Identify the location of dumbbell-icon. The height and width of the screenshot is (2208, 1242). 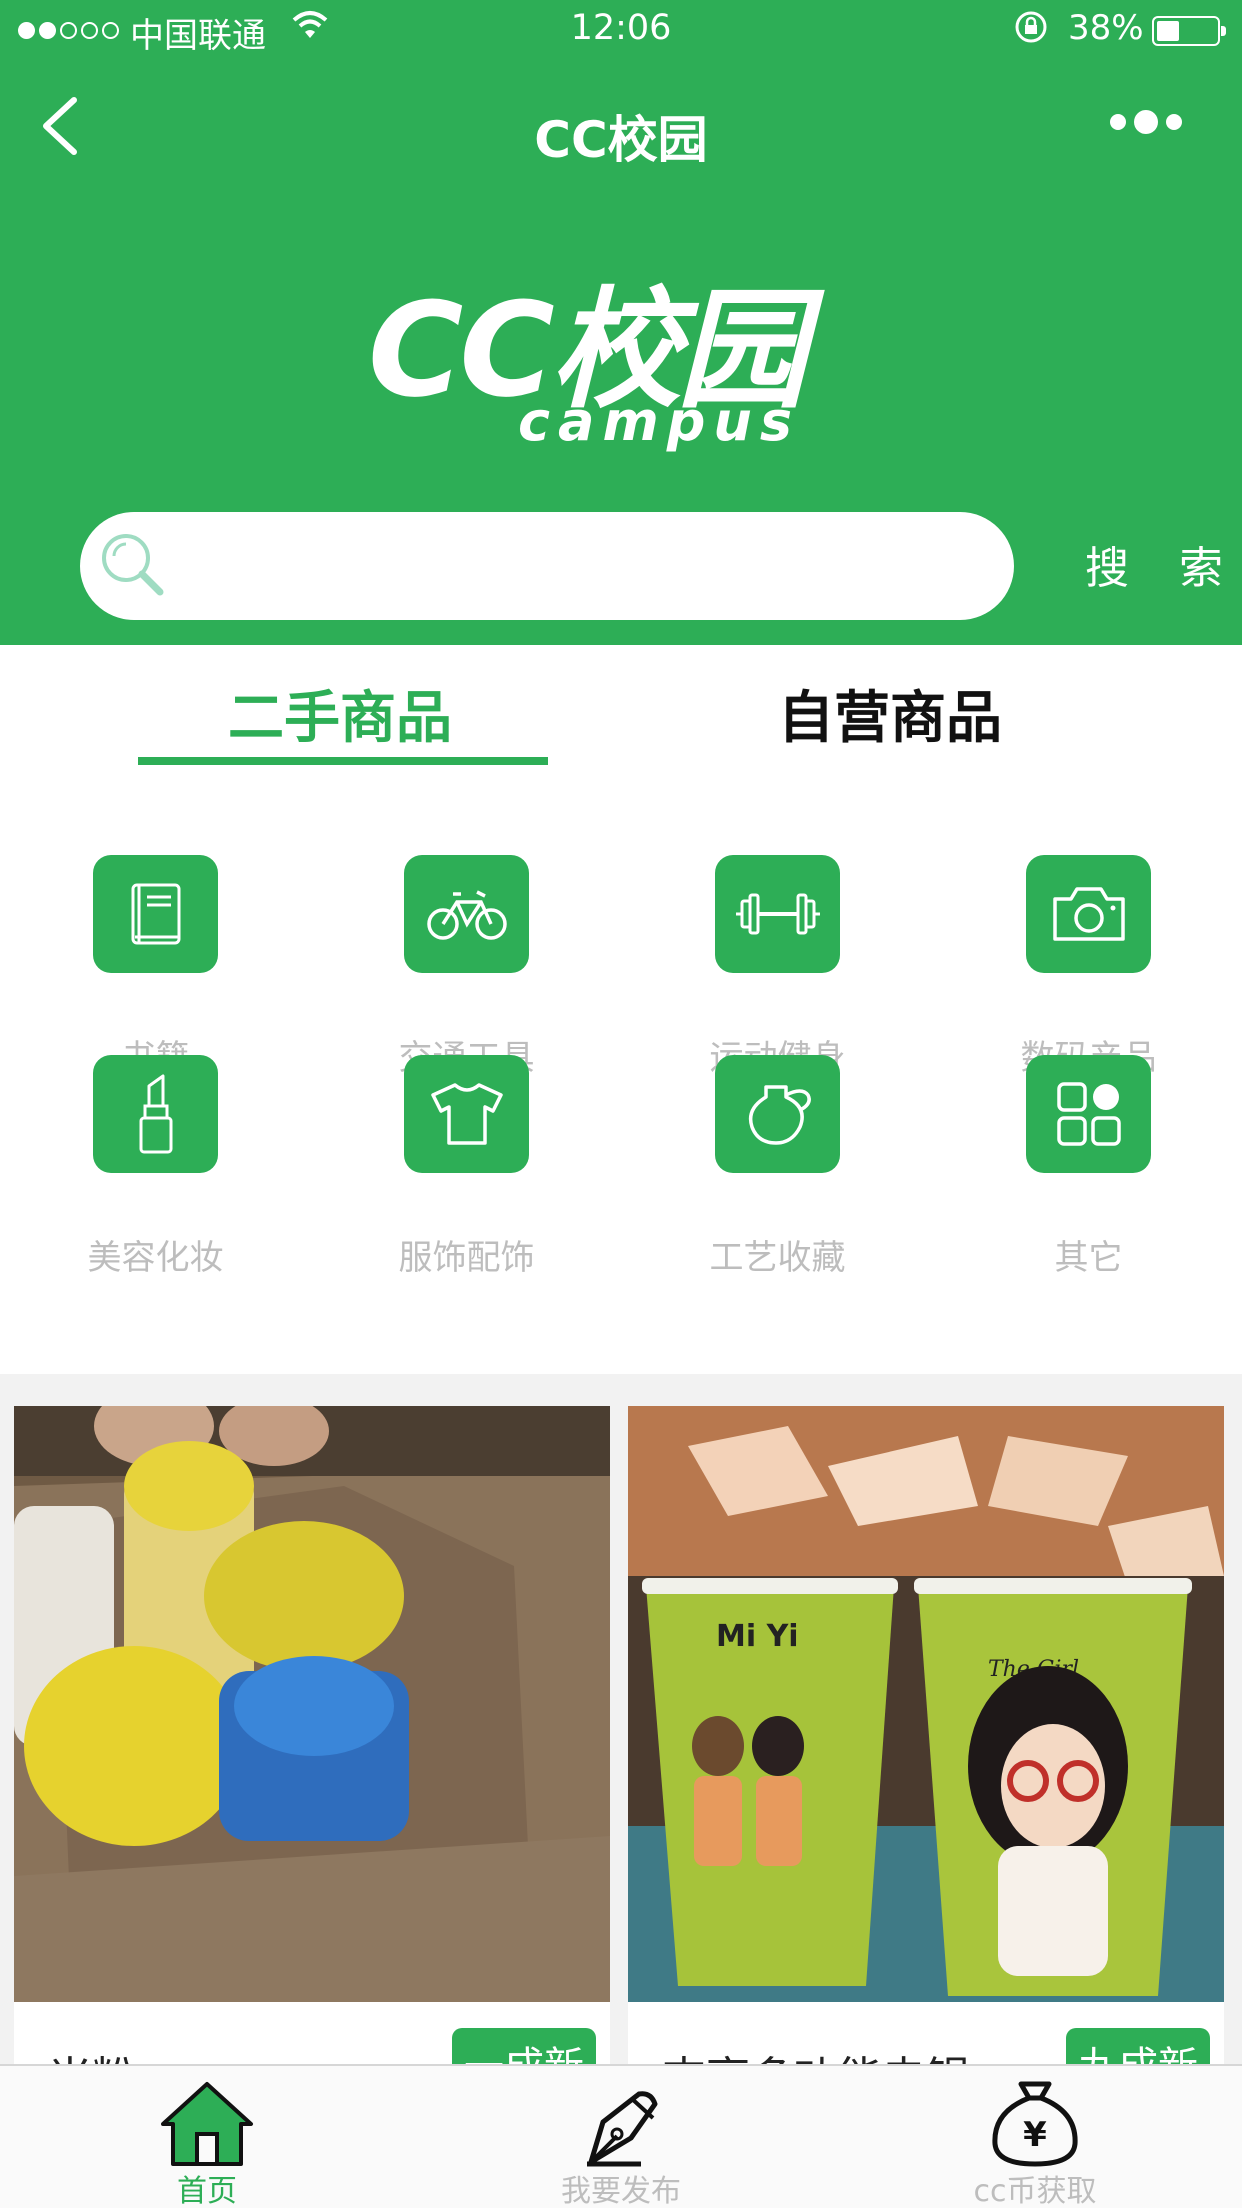
(777, 914).